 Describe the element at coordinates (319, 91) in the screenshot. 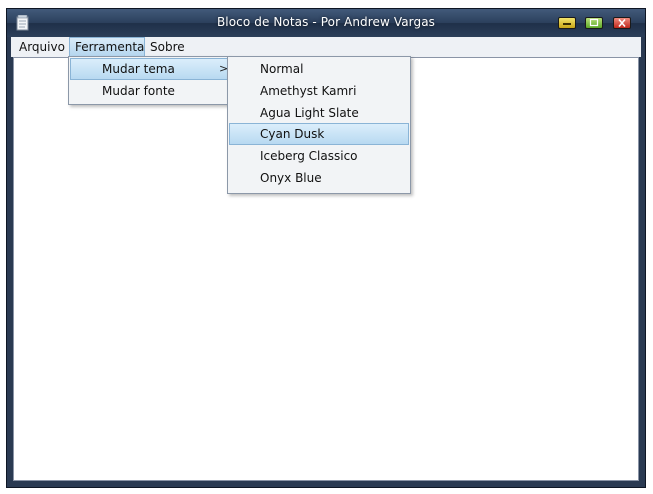

I see `theme-option-amethyst-kamri: Amethyst Kamri` at that location.